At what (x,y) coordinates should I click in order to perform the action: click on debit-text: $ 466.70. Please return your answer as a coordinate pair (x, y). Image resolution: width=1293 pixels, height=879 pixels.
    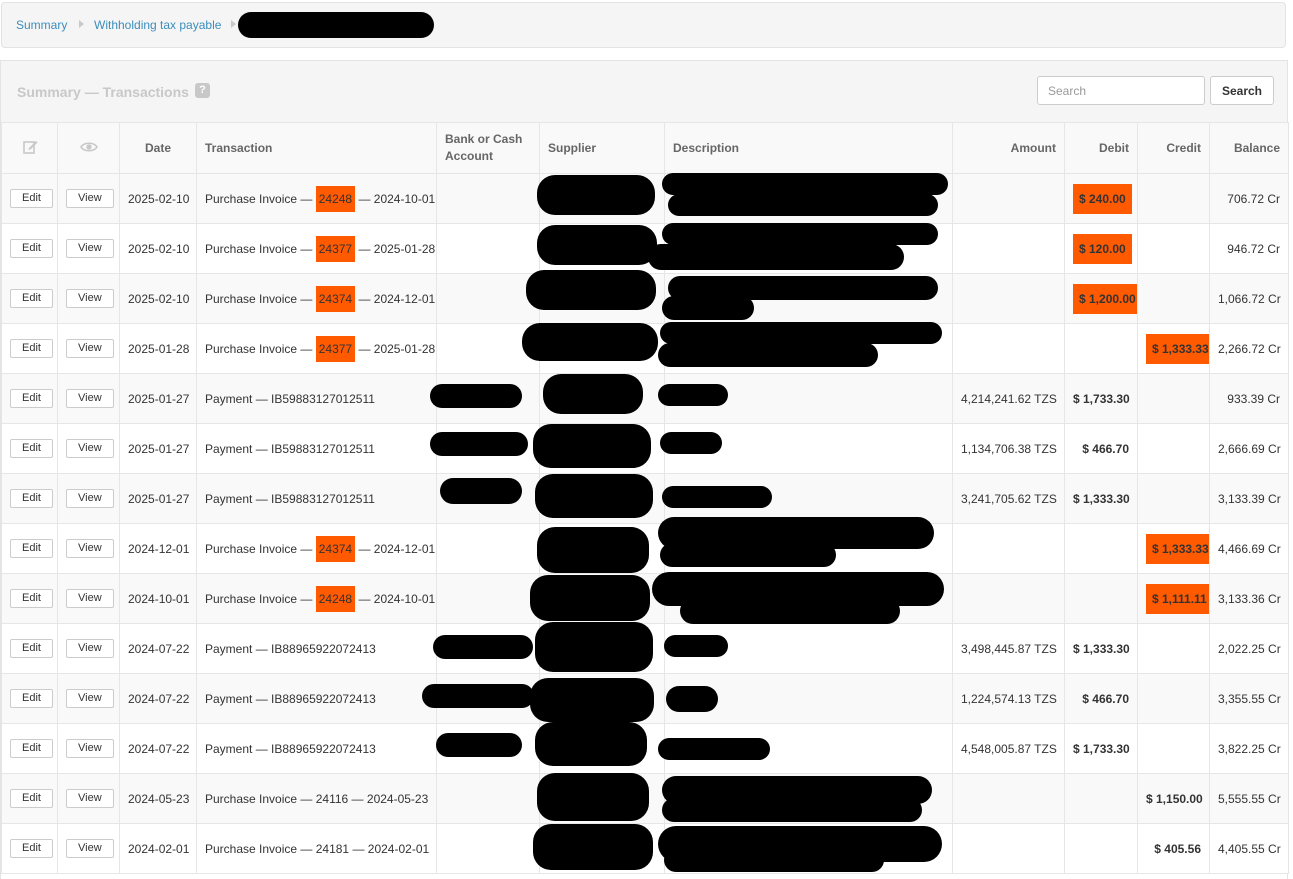
    Looking at the image, I should click on (1105, 698).